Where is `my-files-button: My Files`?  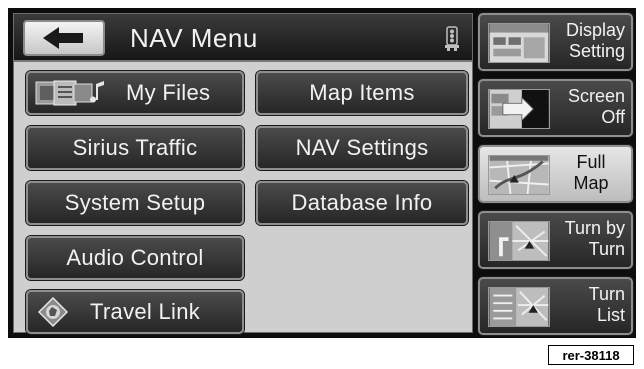 my-files-button: My Files is located at coordinates (135, 93).